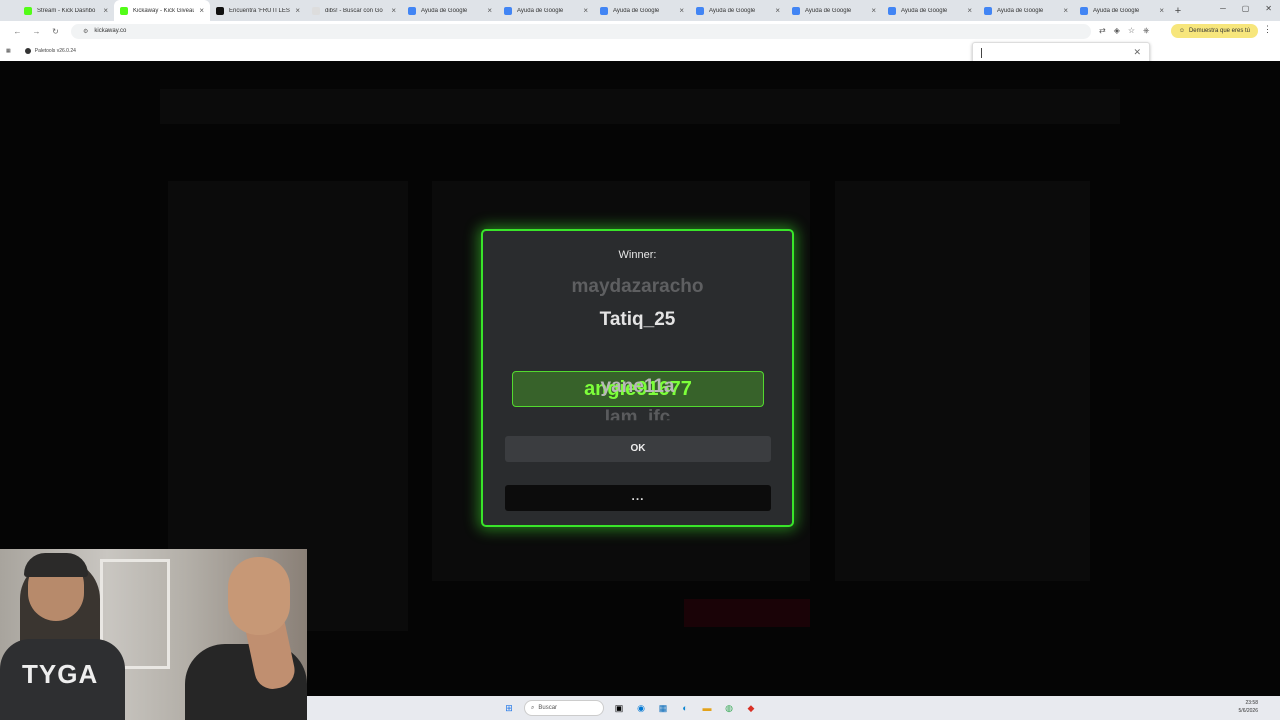  What do you see at coordinates (85, 31) in the screenshot?
I see `site-info-icon: ⚙` at bounding box center [85, 31].